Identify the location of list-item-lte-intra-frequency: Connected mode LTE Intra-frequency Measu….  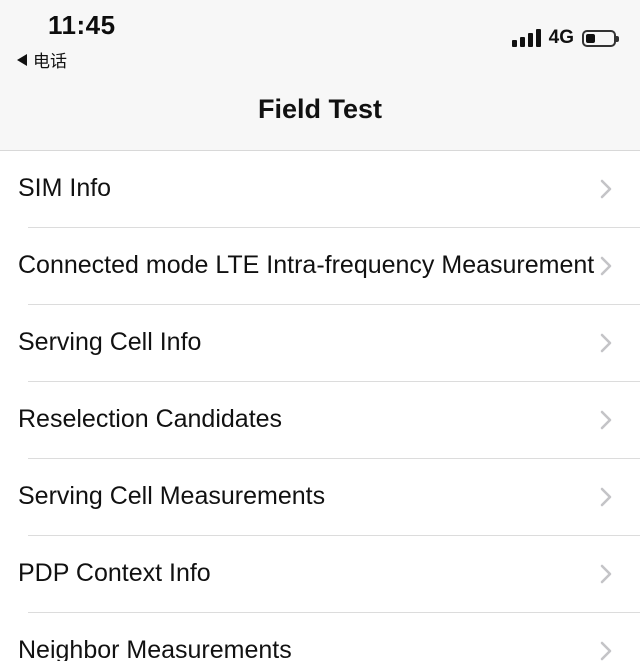
(329, 266).